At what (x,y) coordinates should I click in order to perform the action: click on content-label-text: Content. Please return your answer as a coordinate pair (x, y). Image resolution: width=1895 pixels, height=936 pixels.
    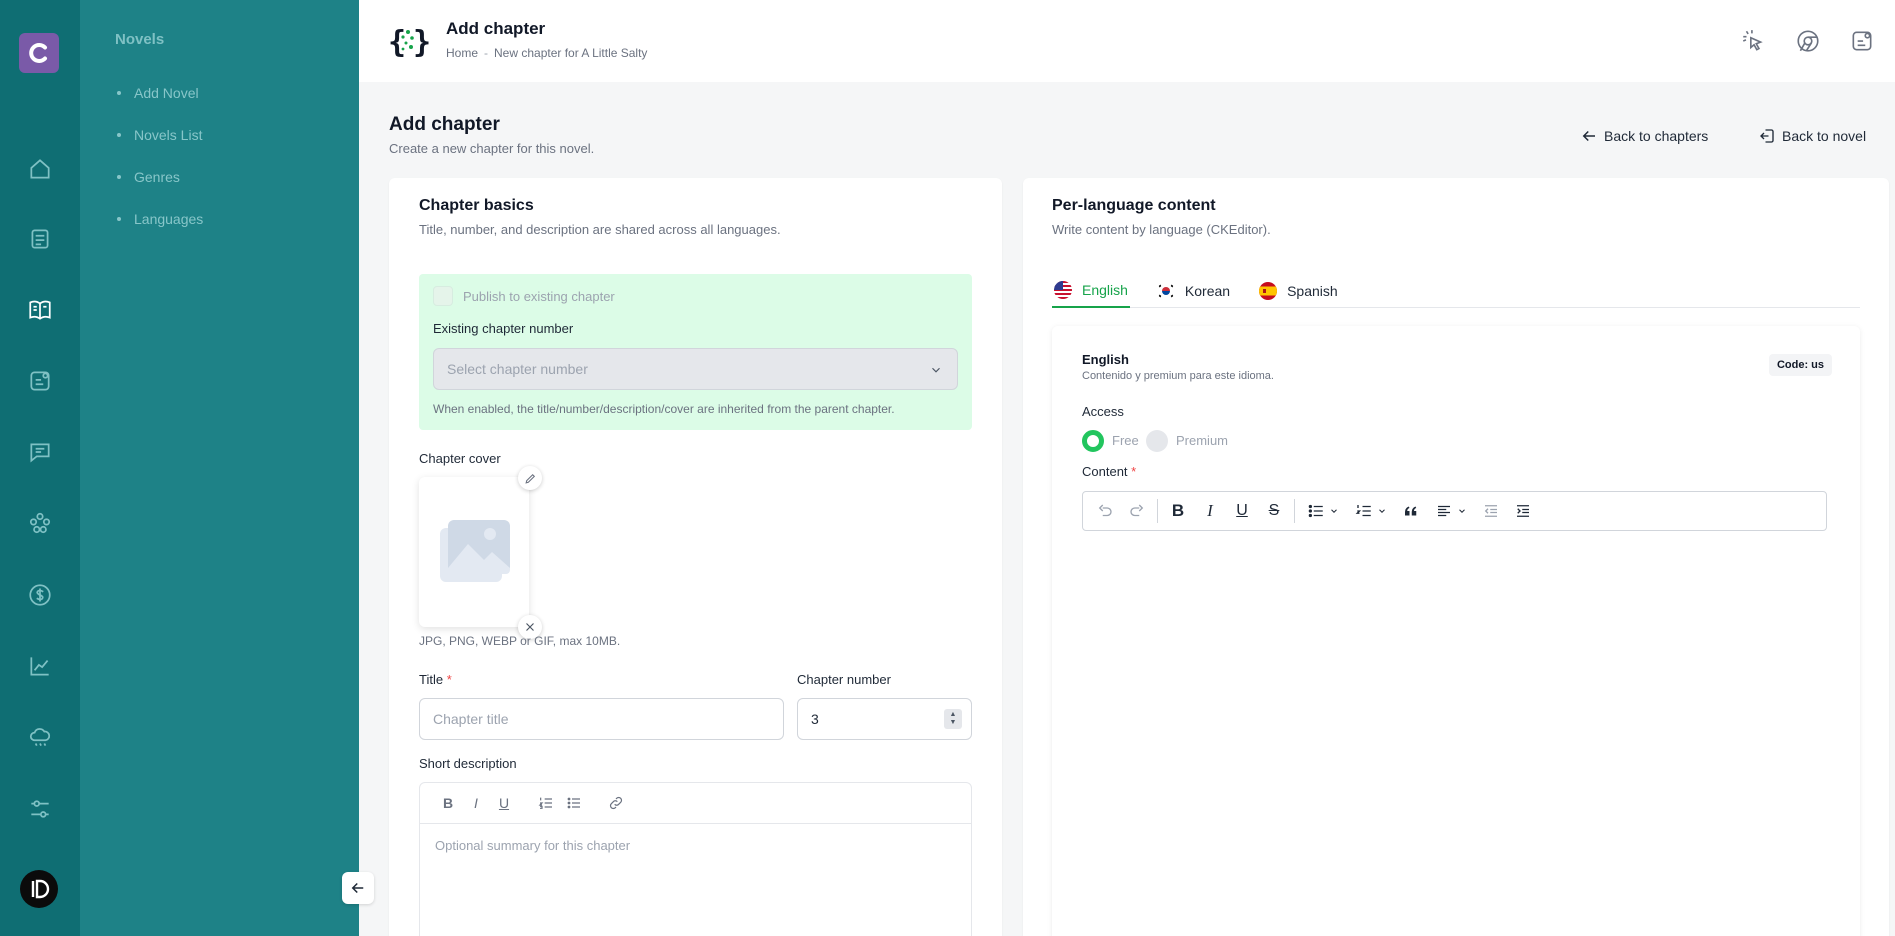
    Looking at the image, I should click on (1105, 471).